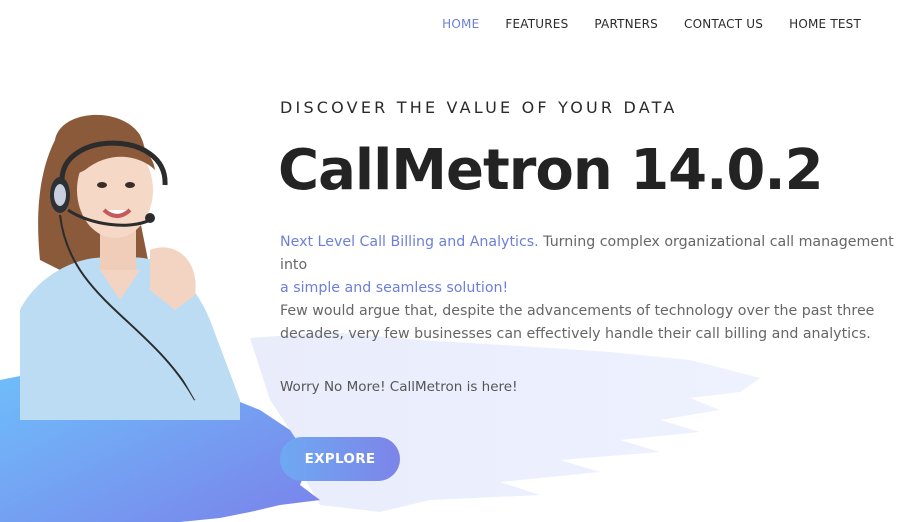 Image resolution: width=905 pixels, height=522 pixels. Describe the element at coordinates (536, 24) in the screenshot. I see `nav-features: FEATURES` at that location.